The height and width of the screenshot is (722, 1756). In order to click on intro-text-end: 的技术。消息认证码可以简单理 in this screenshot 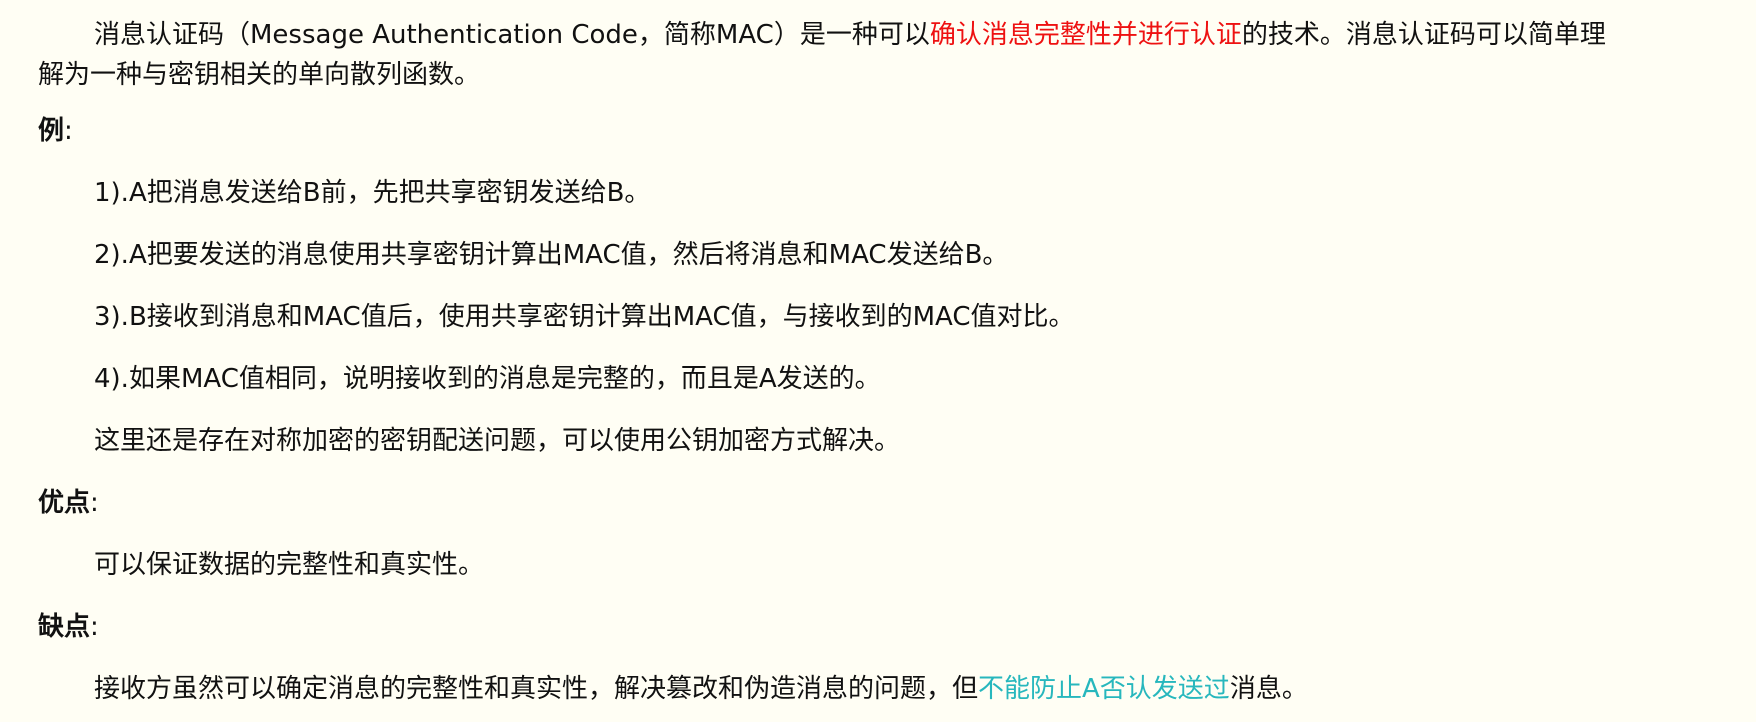, I will do `click(1423, 35)`.